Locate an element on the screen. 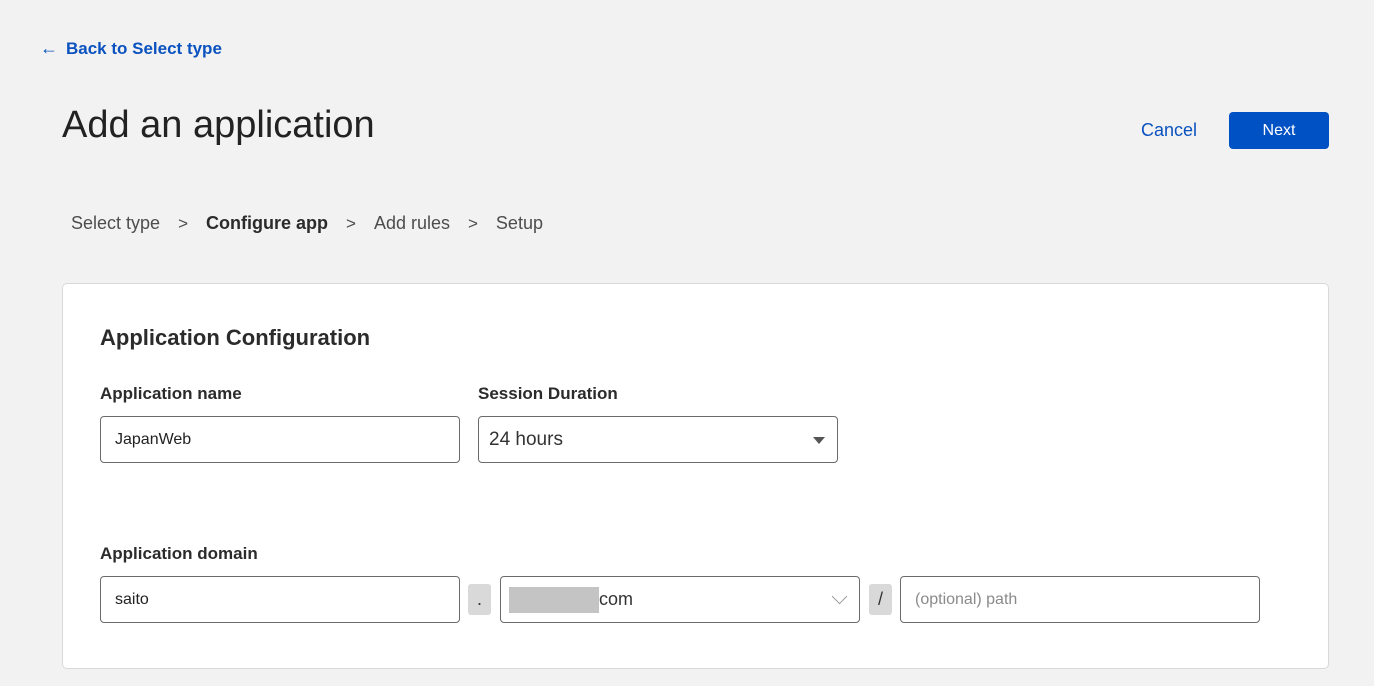 This screenshot has width=1374, height=686. page-title: Add an application is located at coordinates (218, 125).